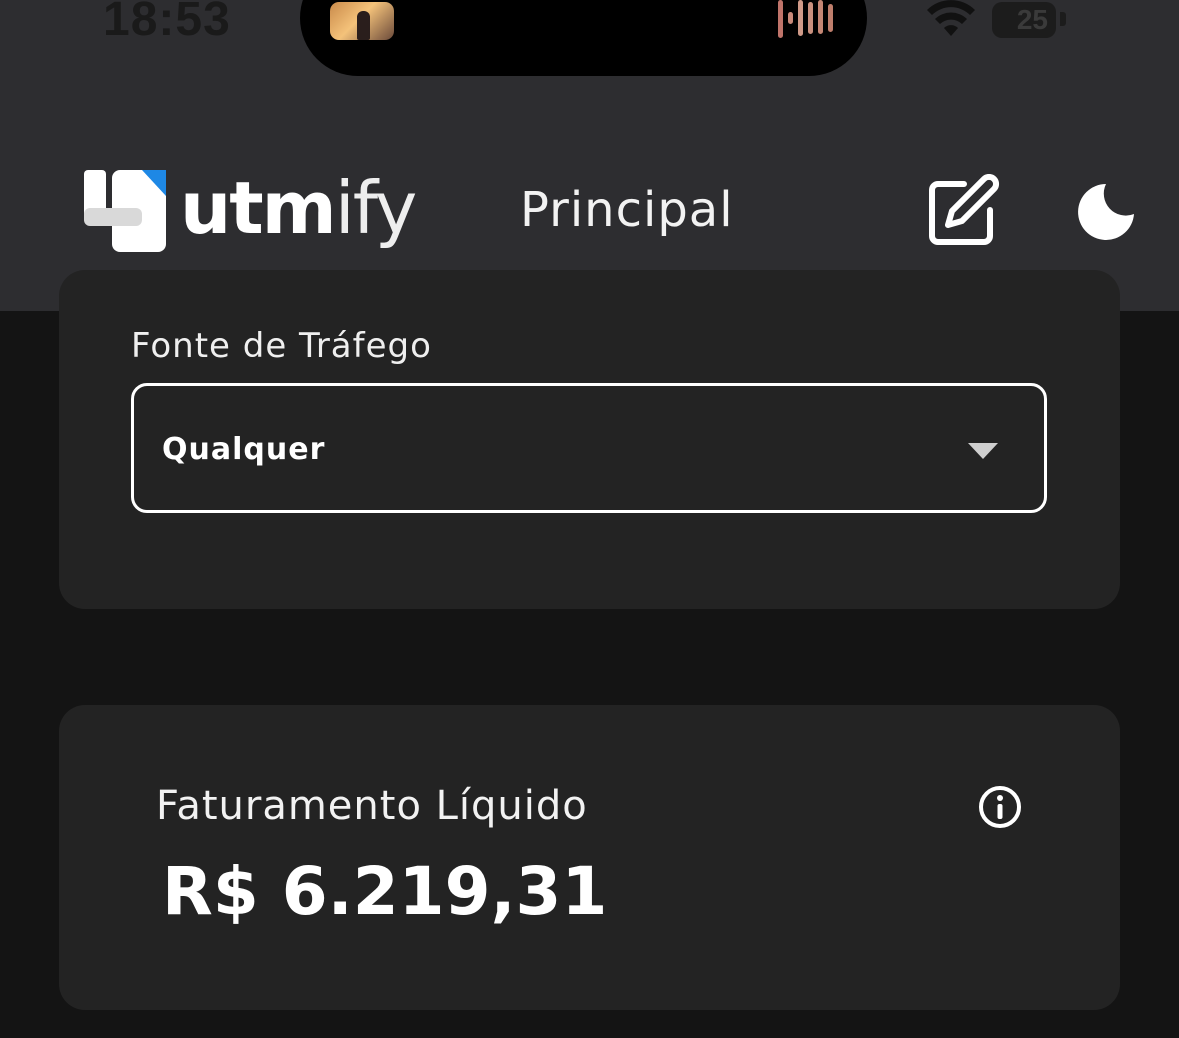  What do you see at coordinates (1024, 20) in the screenshot?
I see `battery-indicator: 25` at bounding box center [1024, 20].